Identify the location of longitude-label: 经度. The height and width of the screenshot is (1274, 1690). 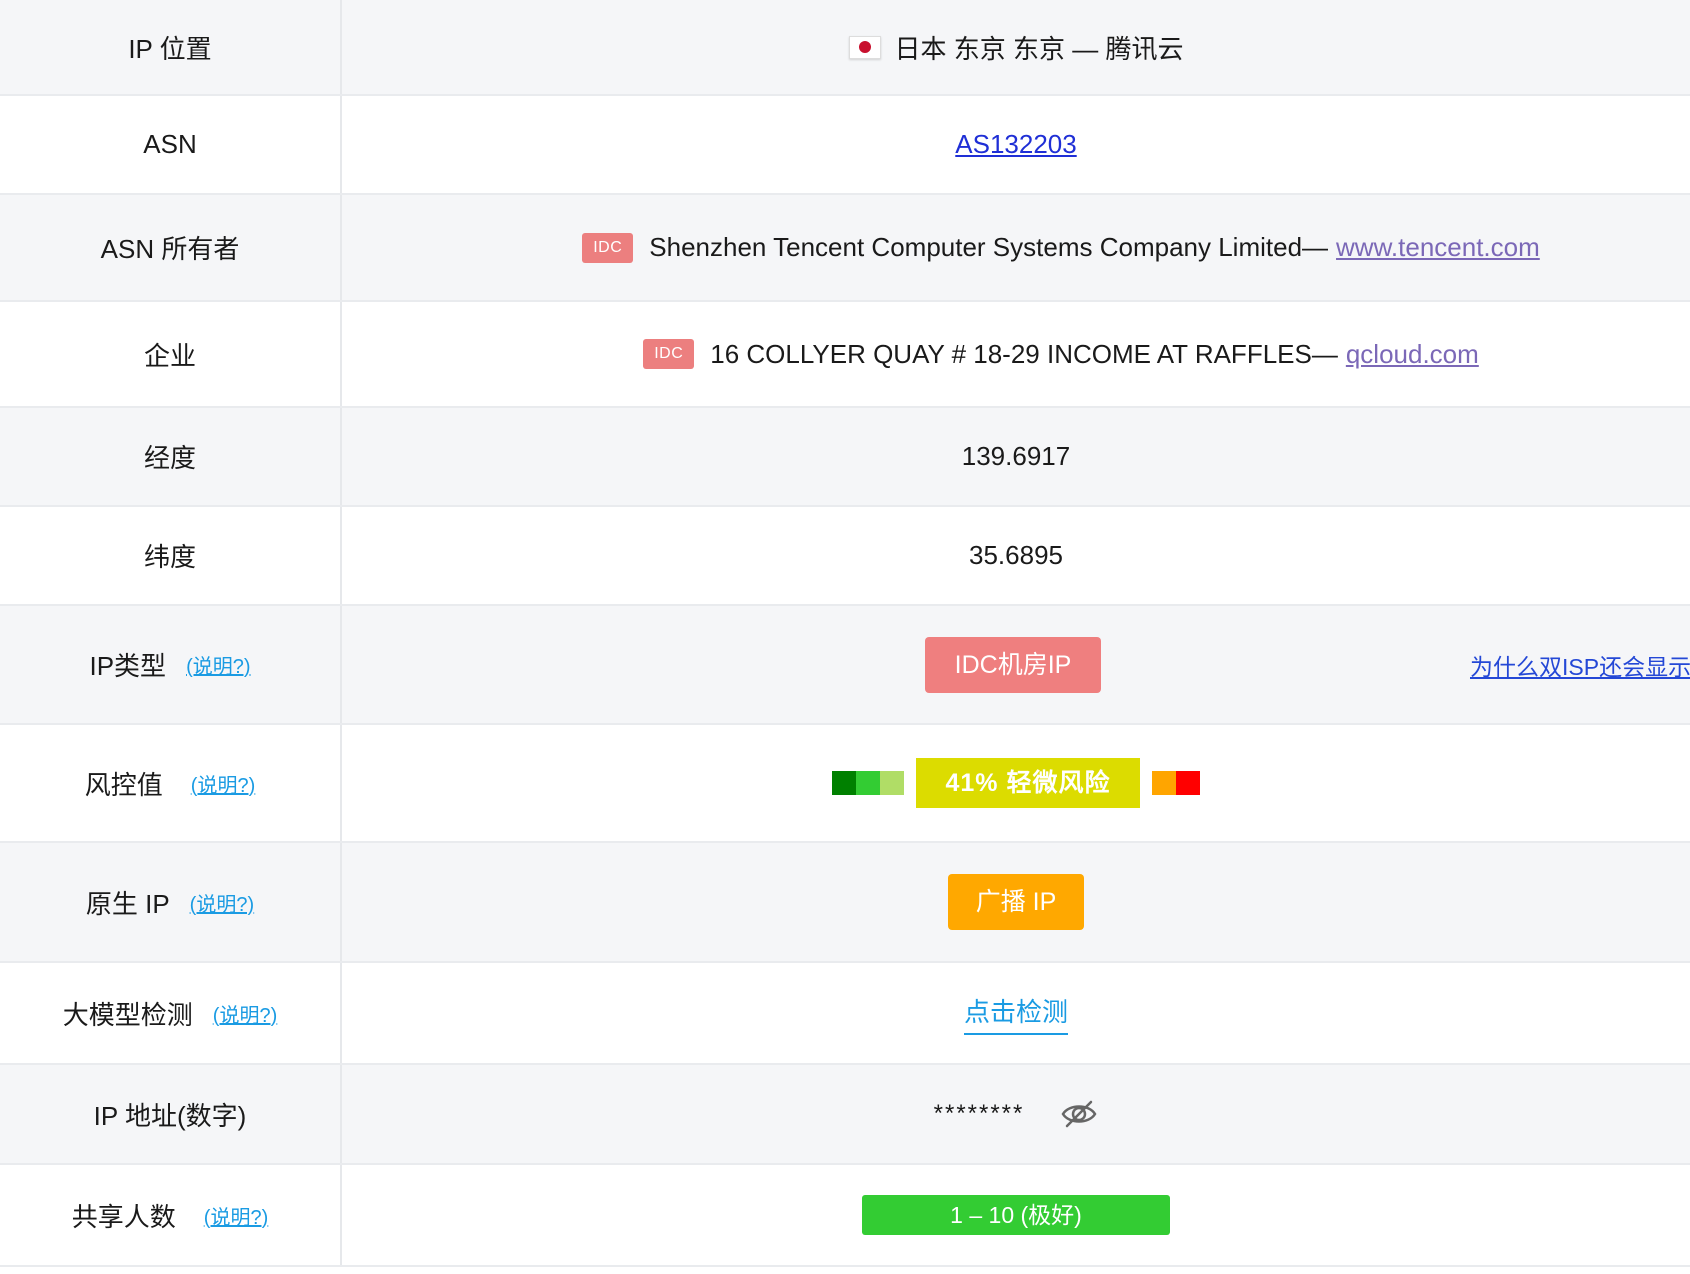
(169, 458).